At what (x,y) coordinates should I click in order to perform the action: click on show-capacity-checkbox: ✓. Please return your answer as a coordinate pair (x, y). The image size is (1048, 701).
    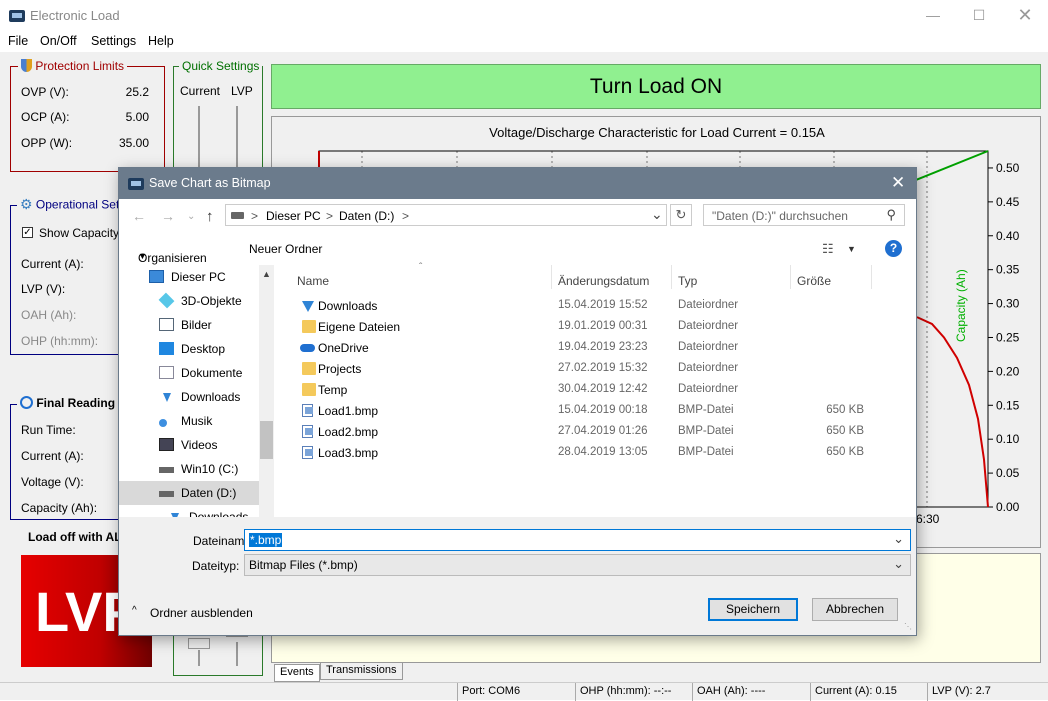
    Looking at the image, I should click on (27, 232).